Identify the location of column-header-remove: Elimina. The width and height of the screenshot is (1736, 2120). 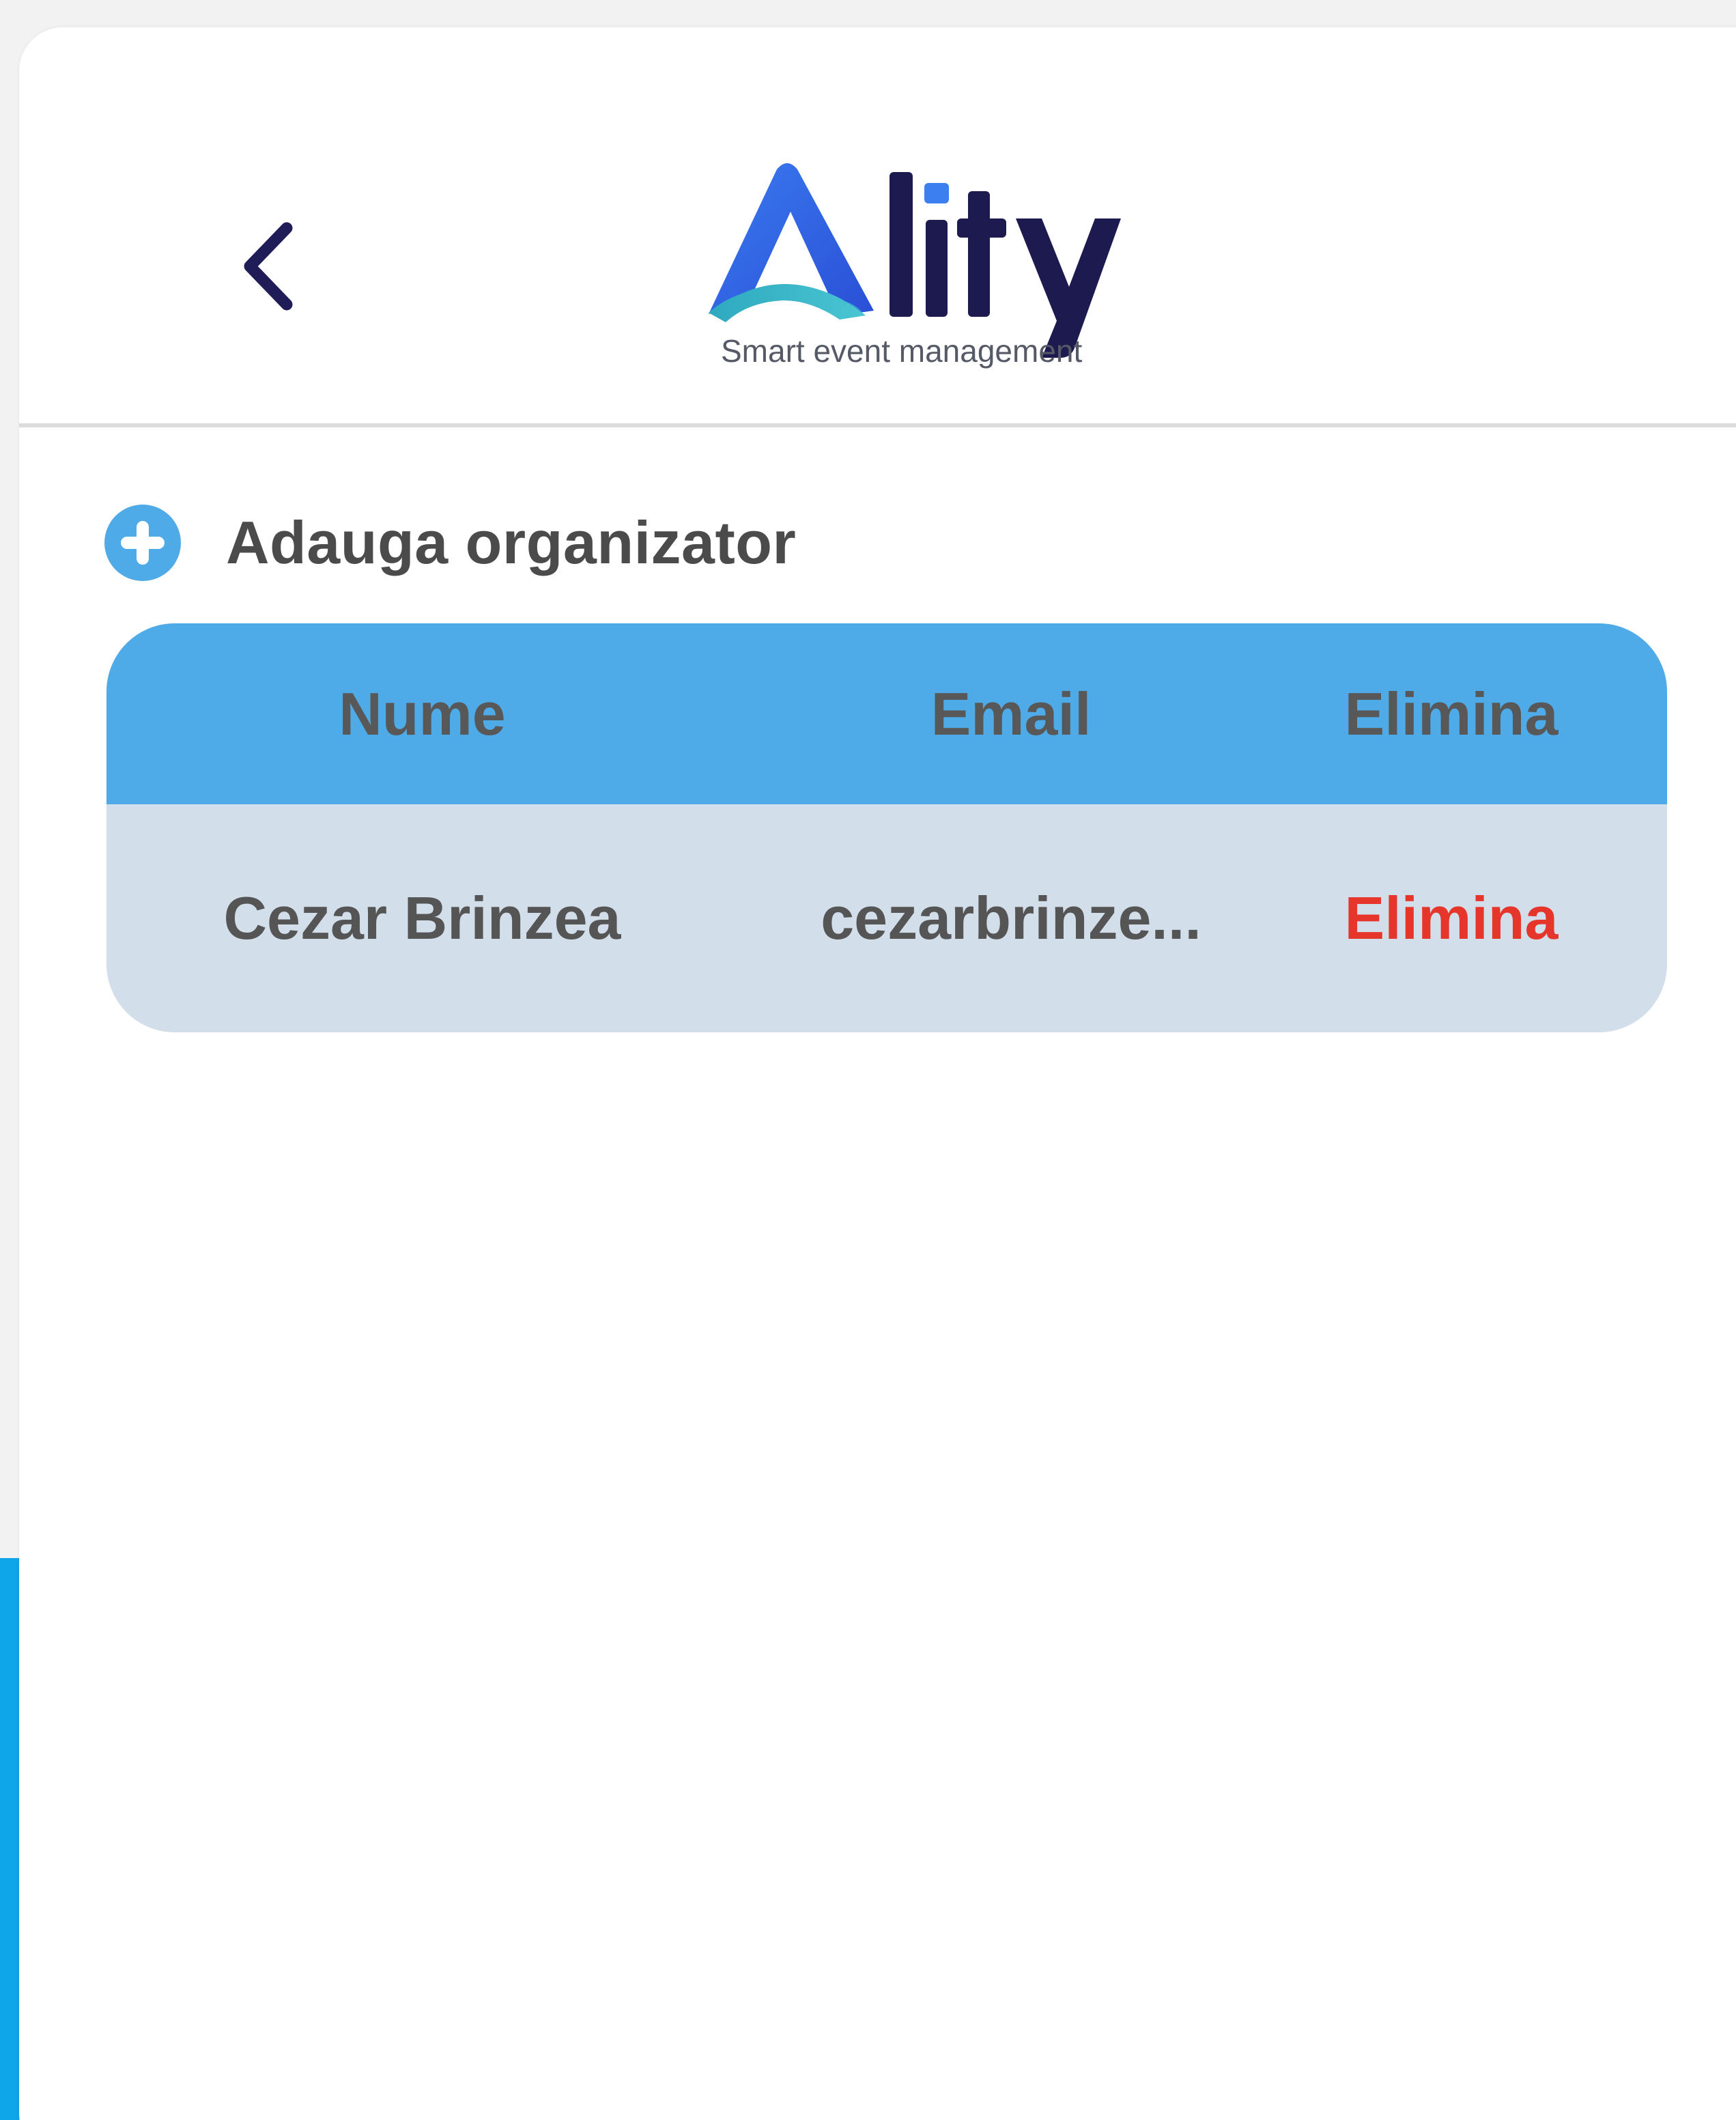
(1452, 713).